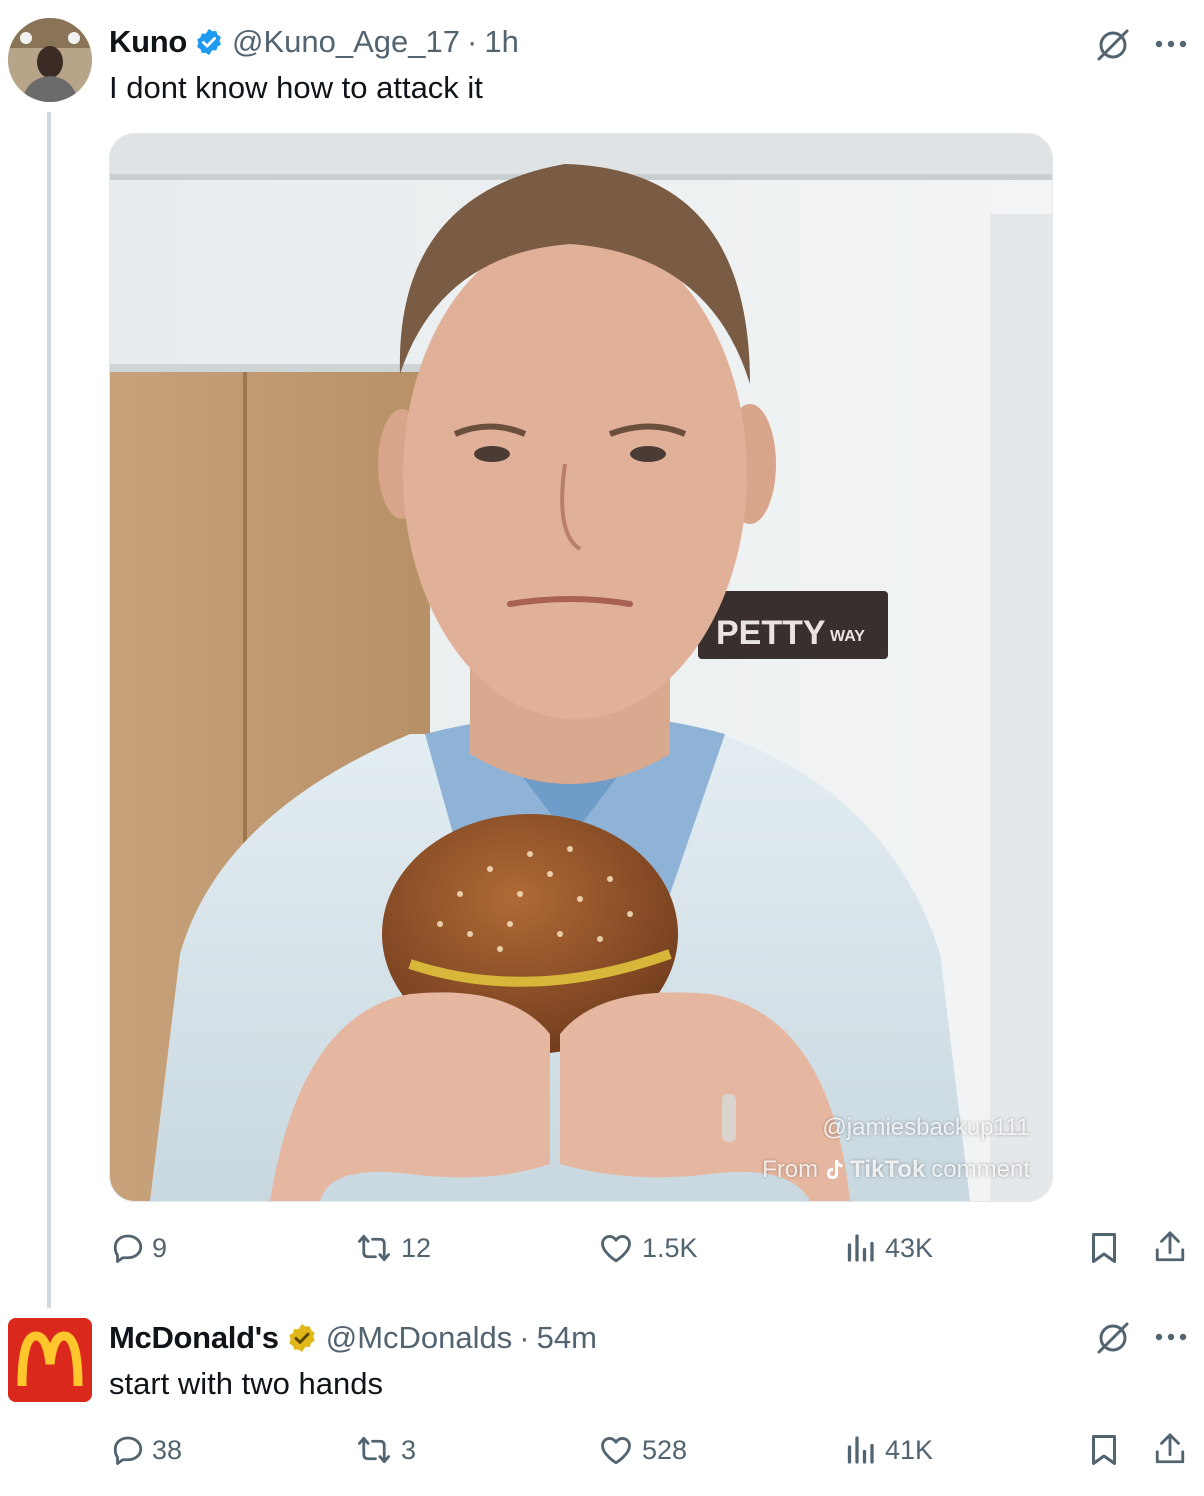 The height and width of the screenshot is (1496, 1204). I want to click on views-count: 43K, so click(909, 1247).